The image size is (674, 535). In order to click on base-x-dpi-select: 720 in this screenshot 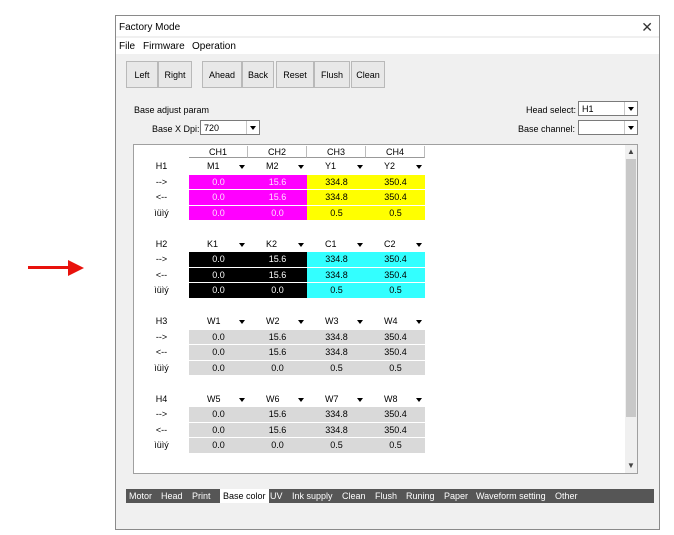, I will do `click(230, 127)`.